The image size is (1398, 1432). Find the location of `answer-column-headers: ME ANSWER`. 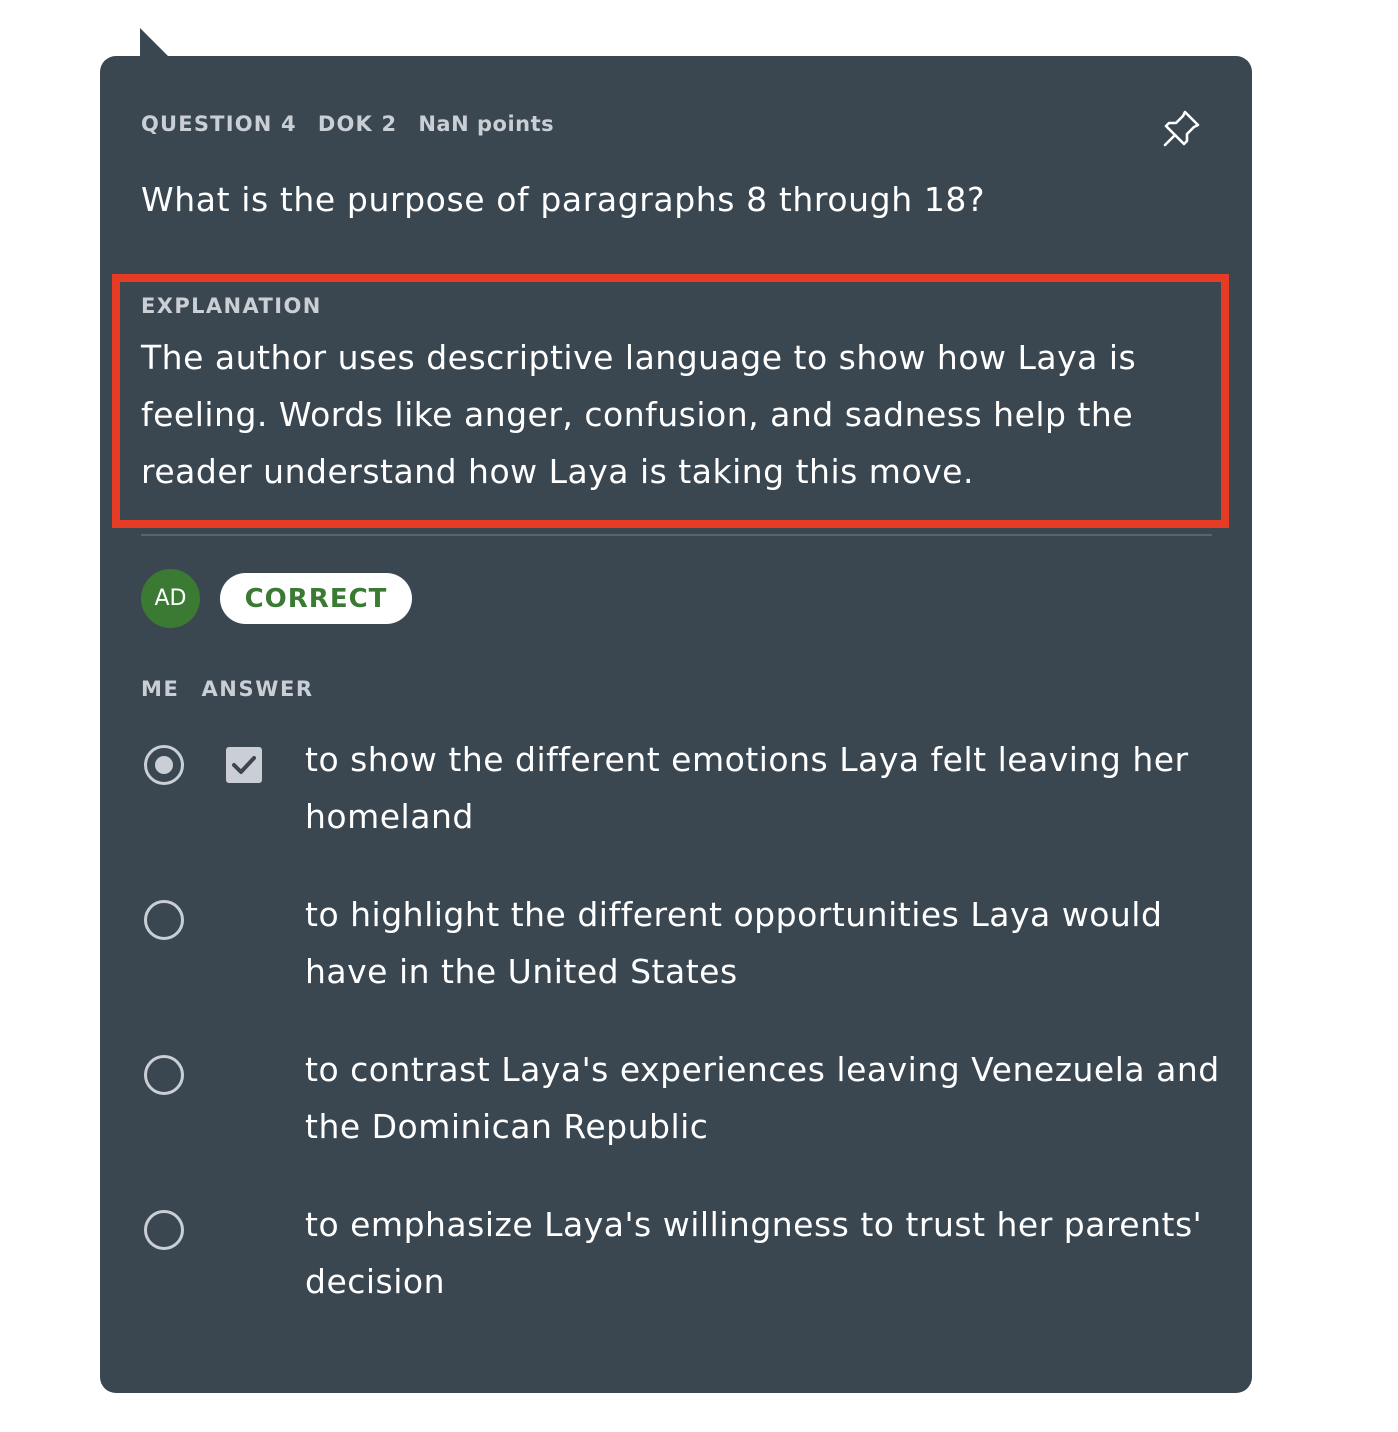

answer-column-headers: ME ANSWER is located at coordinates (227, 689).